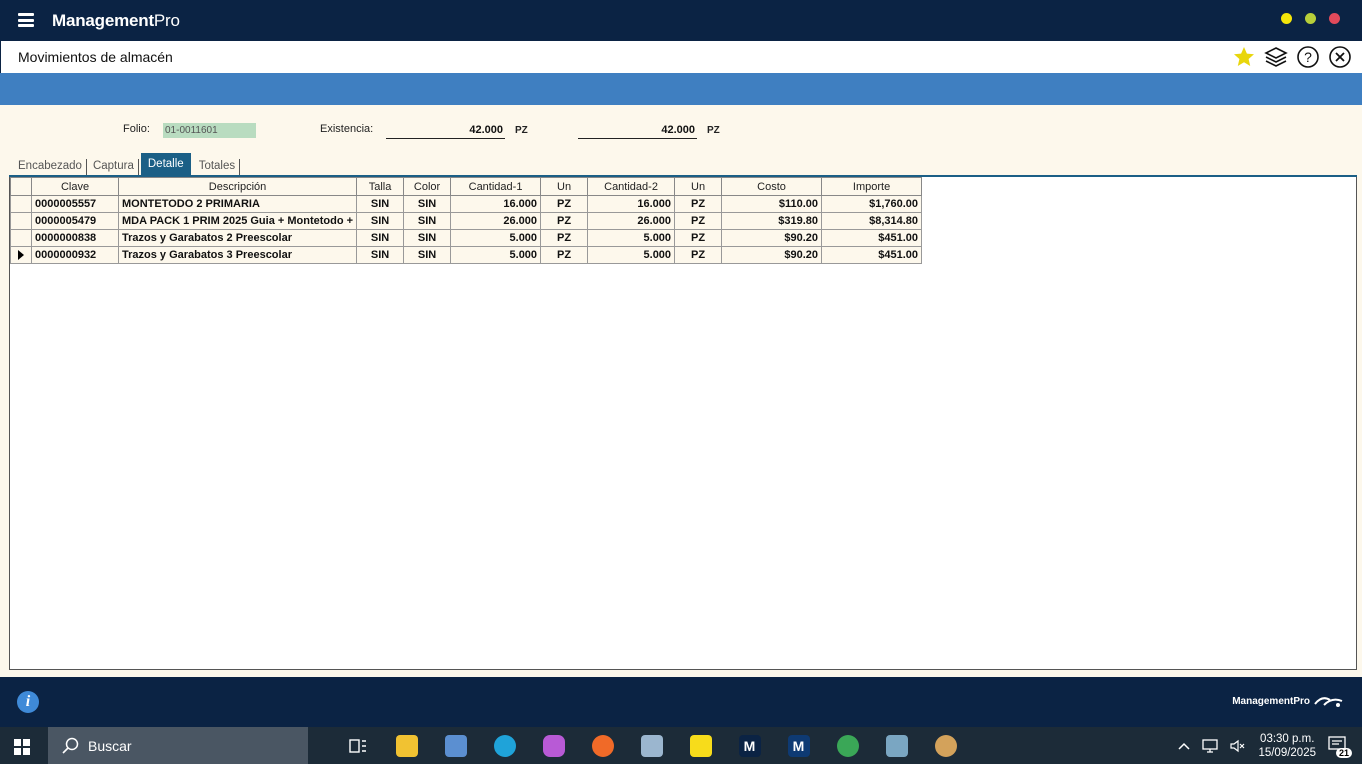  What do you see at coordinates (896, 745) in the screenshot?
I see `calculator-icon` at bounding box center [896, 745].